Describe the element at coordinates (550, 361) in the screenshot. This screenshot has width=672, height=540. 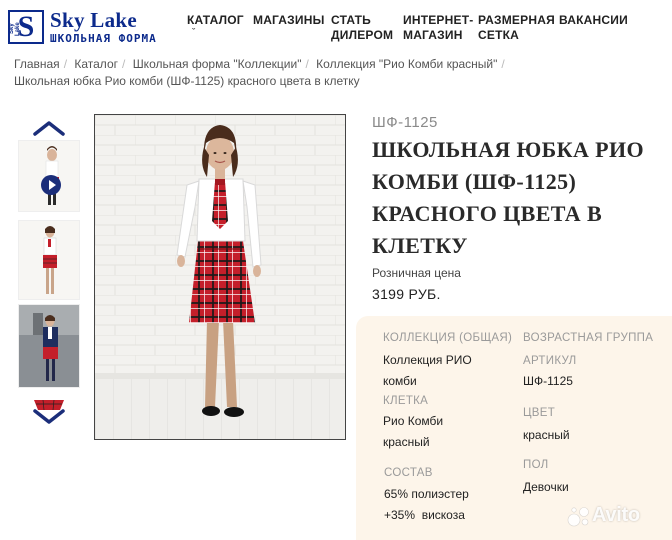
I see `spec-article-label: АРТИКУЛ` at that location.